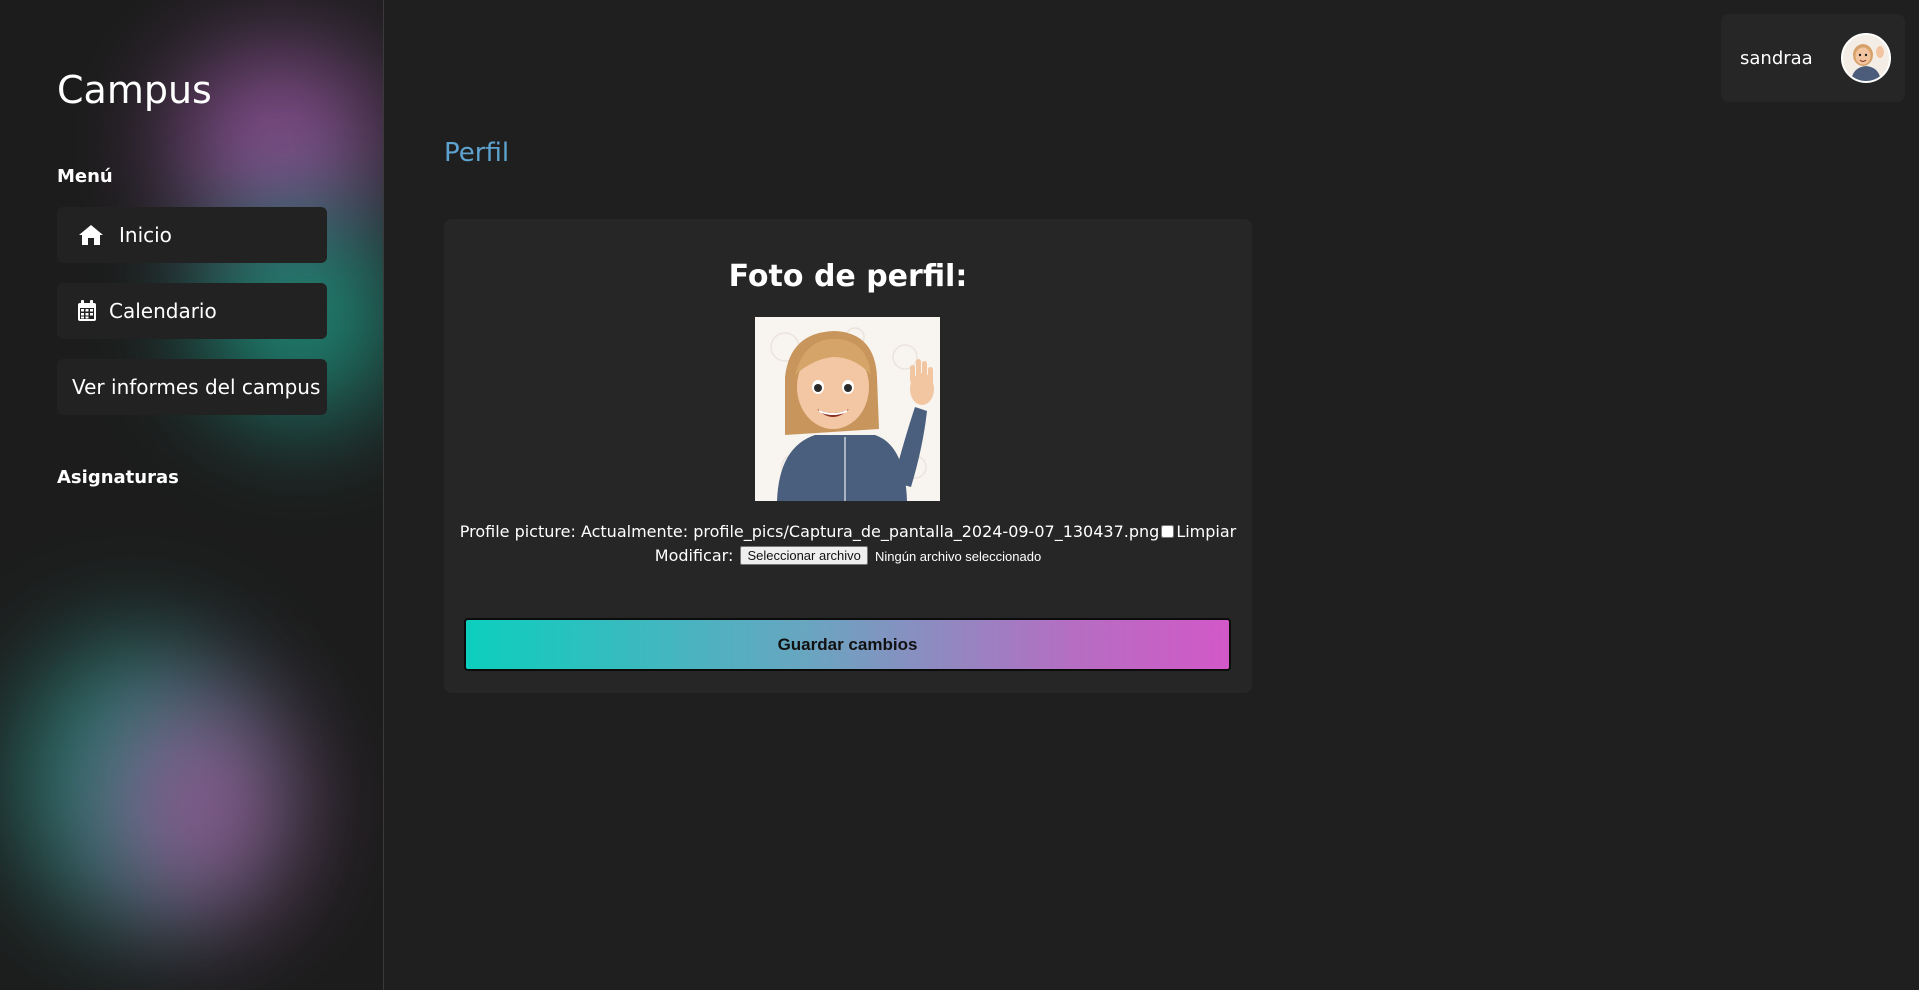 The width and height of the screenshot is (1919, 990). What do you see at coordinates (847, 644) in the screenshot?
I see `save-changes-button: Guardar cambios` at bounding box center [847, 644].